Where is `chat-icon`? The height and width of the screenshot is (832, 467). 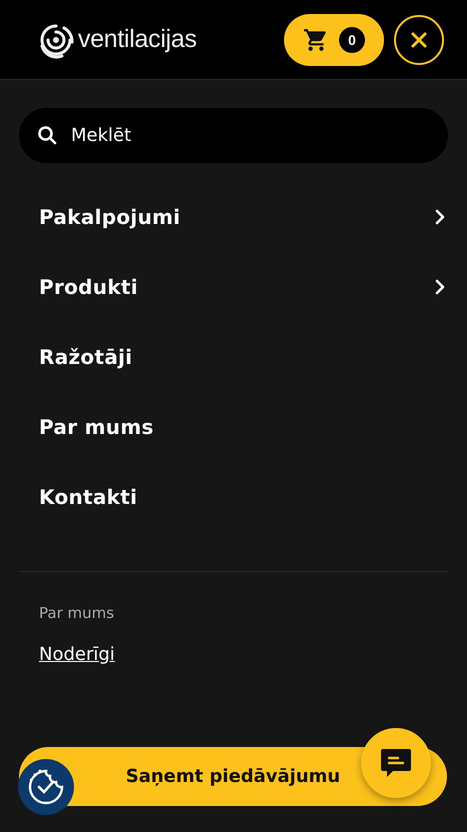 chat-icon is located at coordinates (396, 763).